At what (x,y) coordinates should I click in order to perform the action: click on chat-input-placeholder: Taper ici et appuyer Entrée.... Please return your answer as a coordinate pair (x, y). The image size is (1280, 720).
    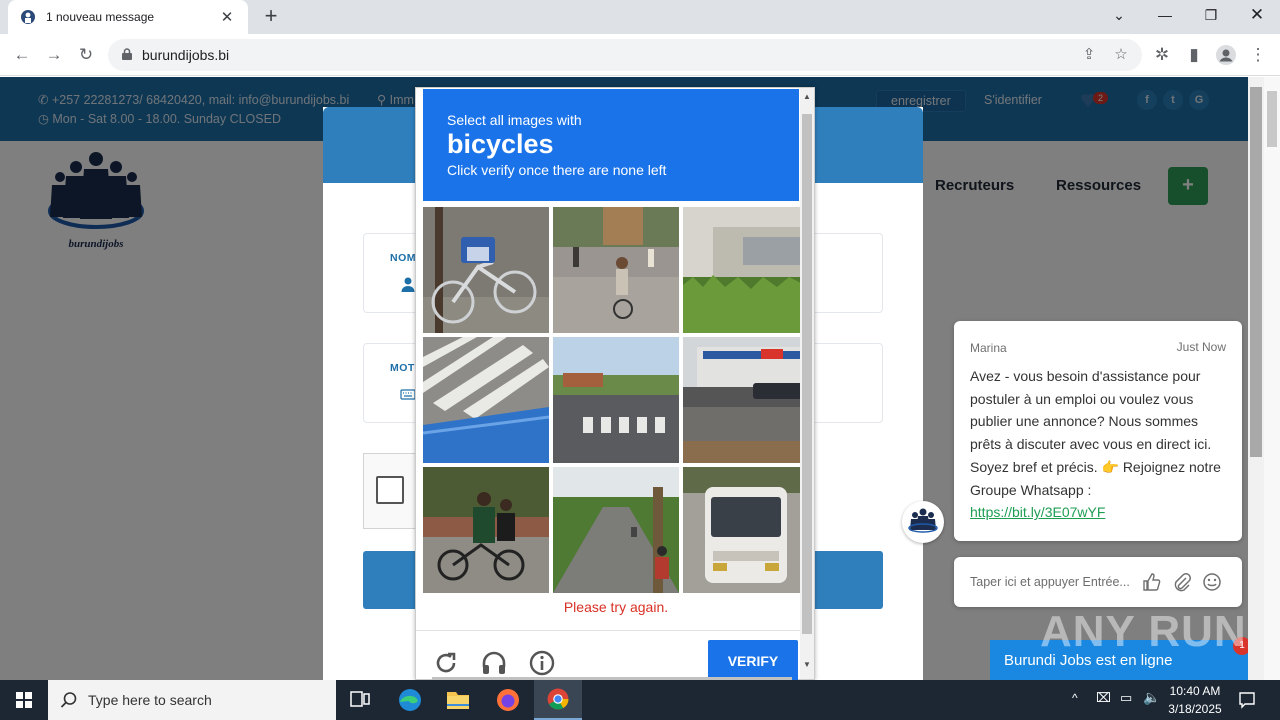
    Looking at the image, I should click on (1050, 582).